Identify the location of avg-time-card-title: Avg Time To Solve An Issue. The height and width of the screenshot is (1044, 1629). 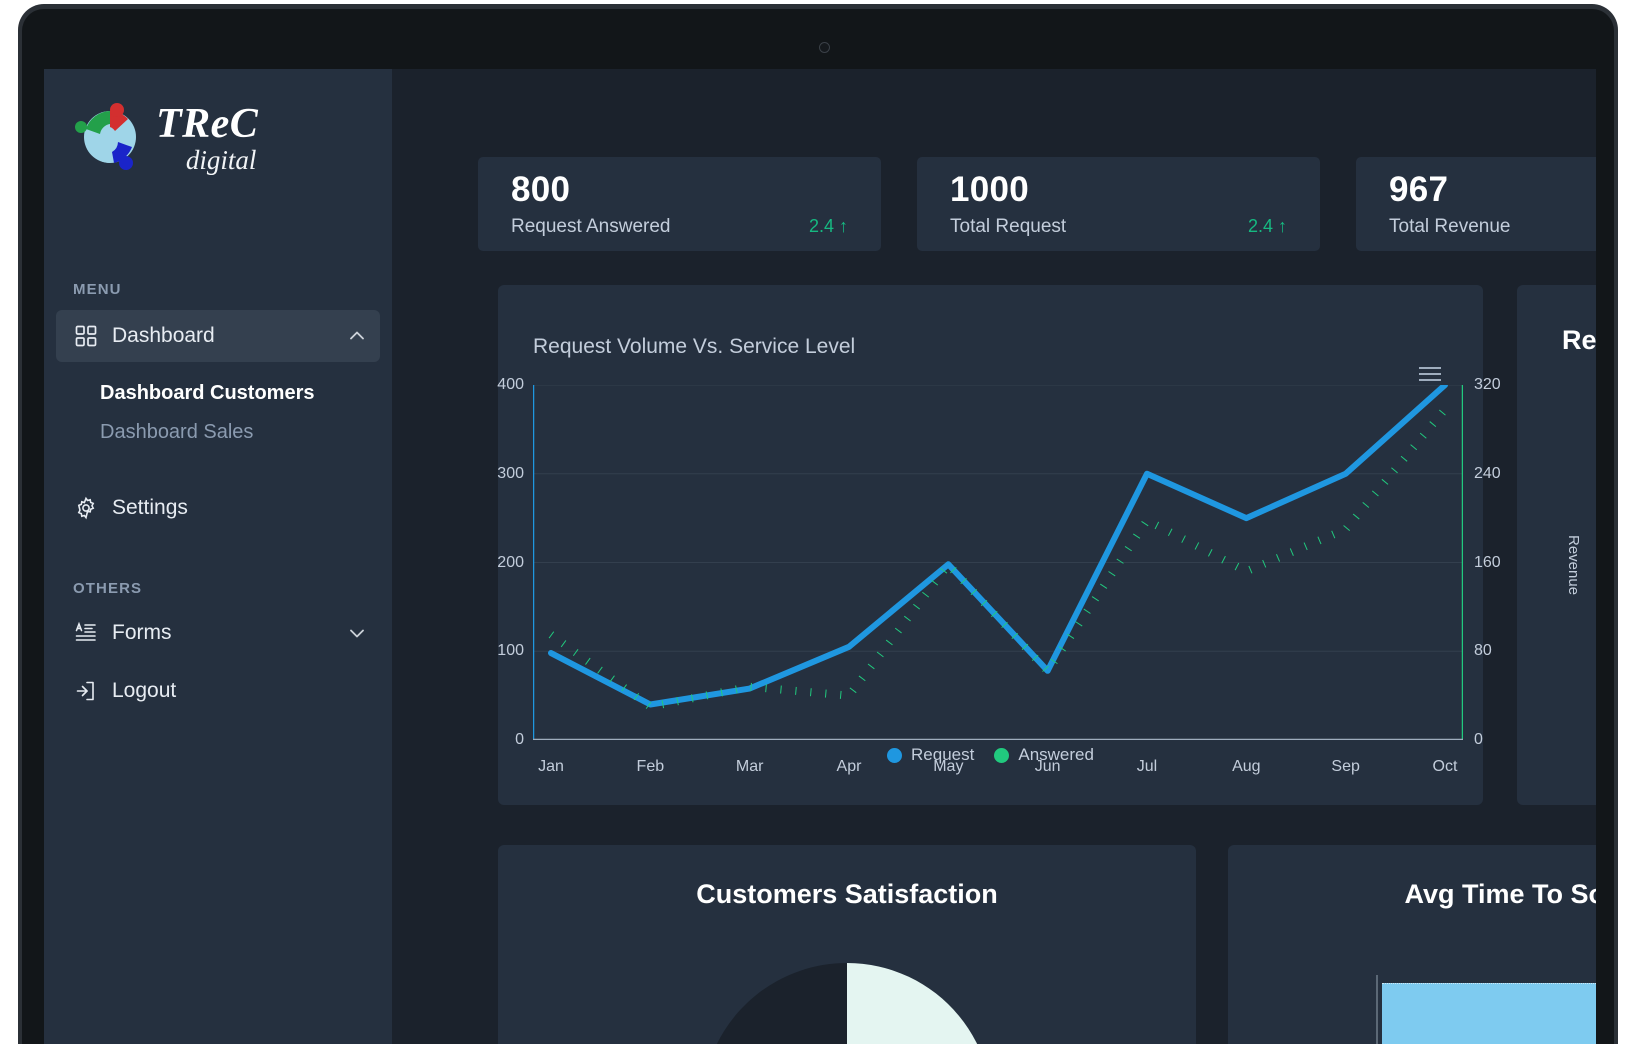
(1500, 894).